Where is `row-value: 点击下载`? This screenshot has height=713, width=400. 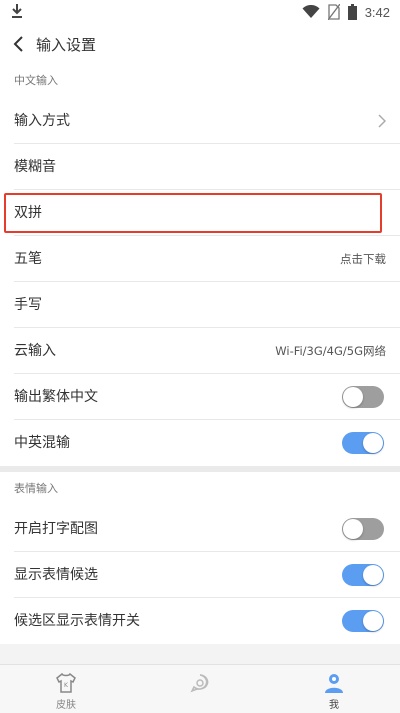 row-value: 点击下载 is located at coordinates (363, 259).